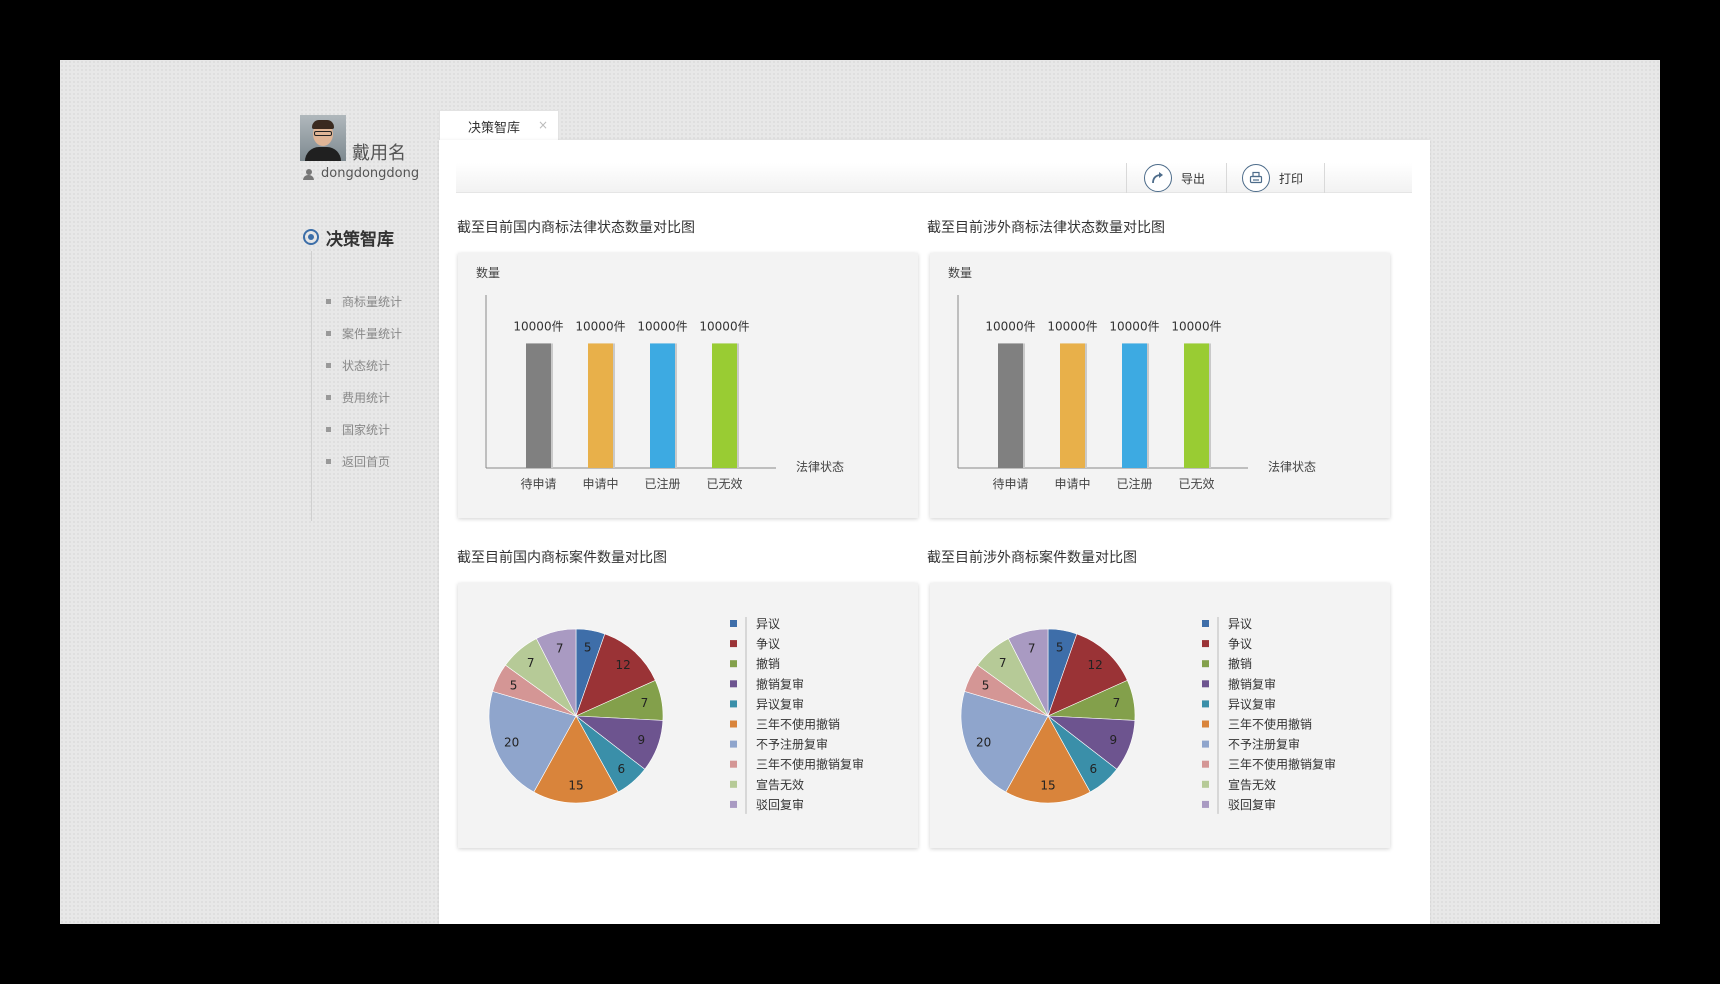  What do you see at coordinates (1174, 178) in the screenshot?
I see `export-button: 导出` at bounding box center [1174, 178].